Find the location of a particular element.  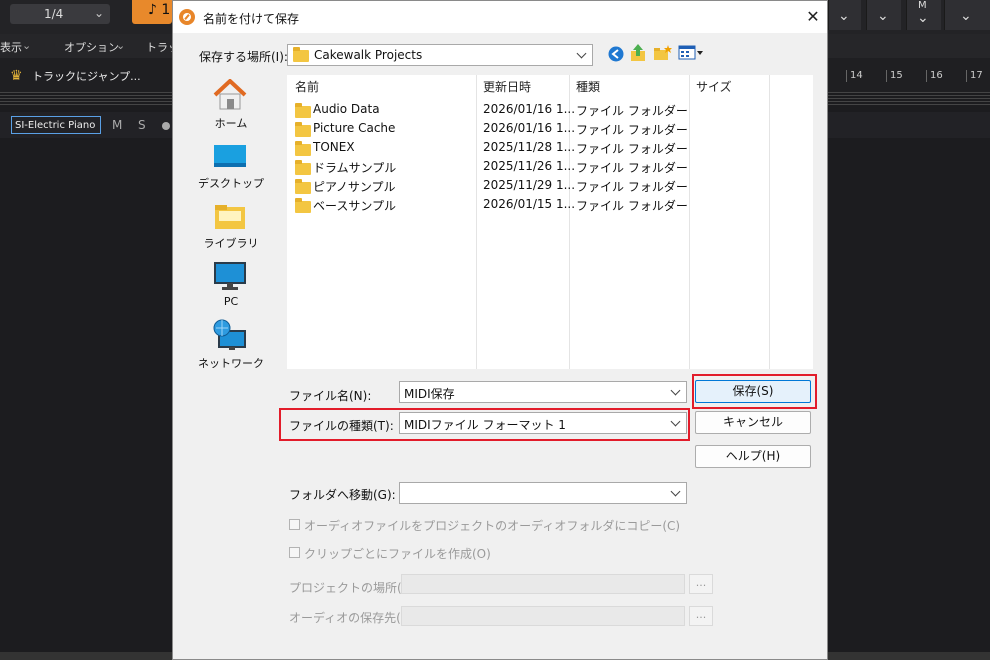

list-item: TONEX 2025/11/28 1... ファイル フォルダー is located at coordinates (550, 147).